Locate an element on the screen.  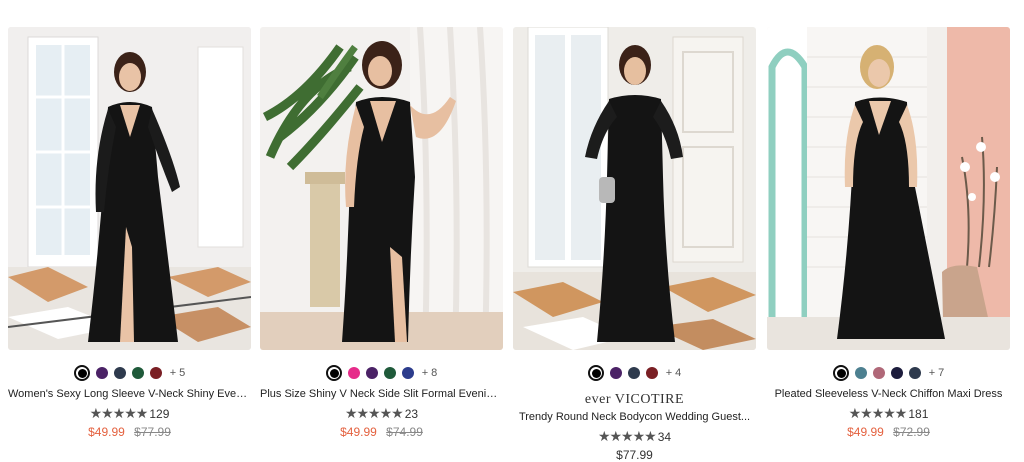
color-swatches: + 8 is located at coordinates (381, 373).